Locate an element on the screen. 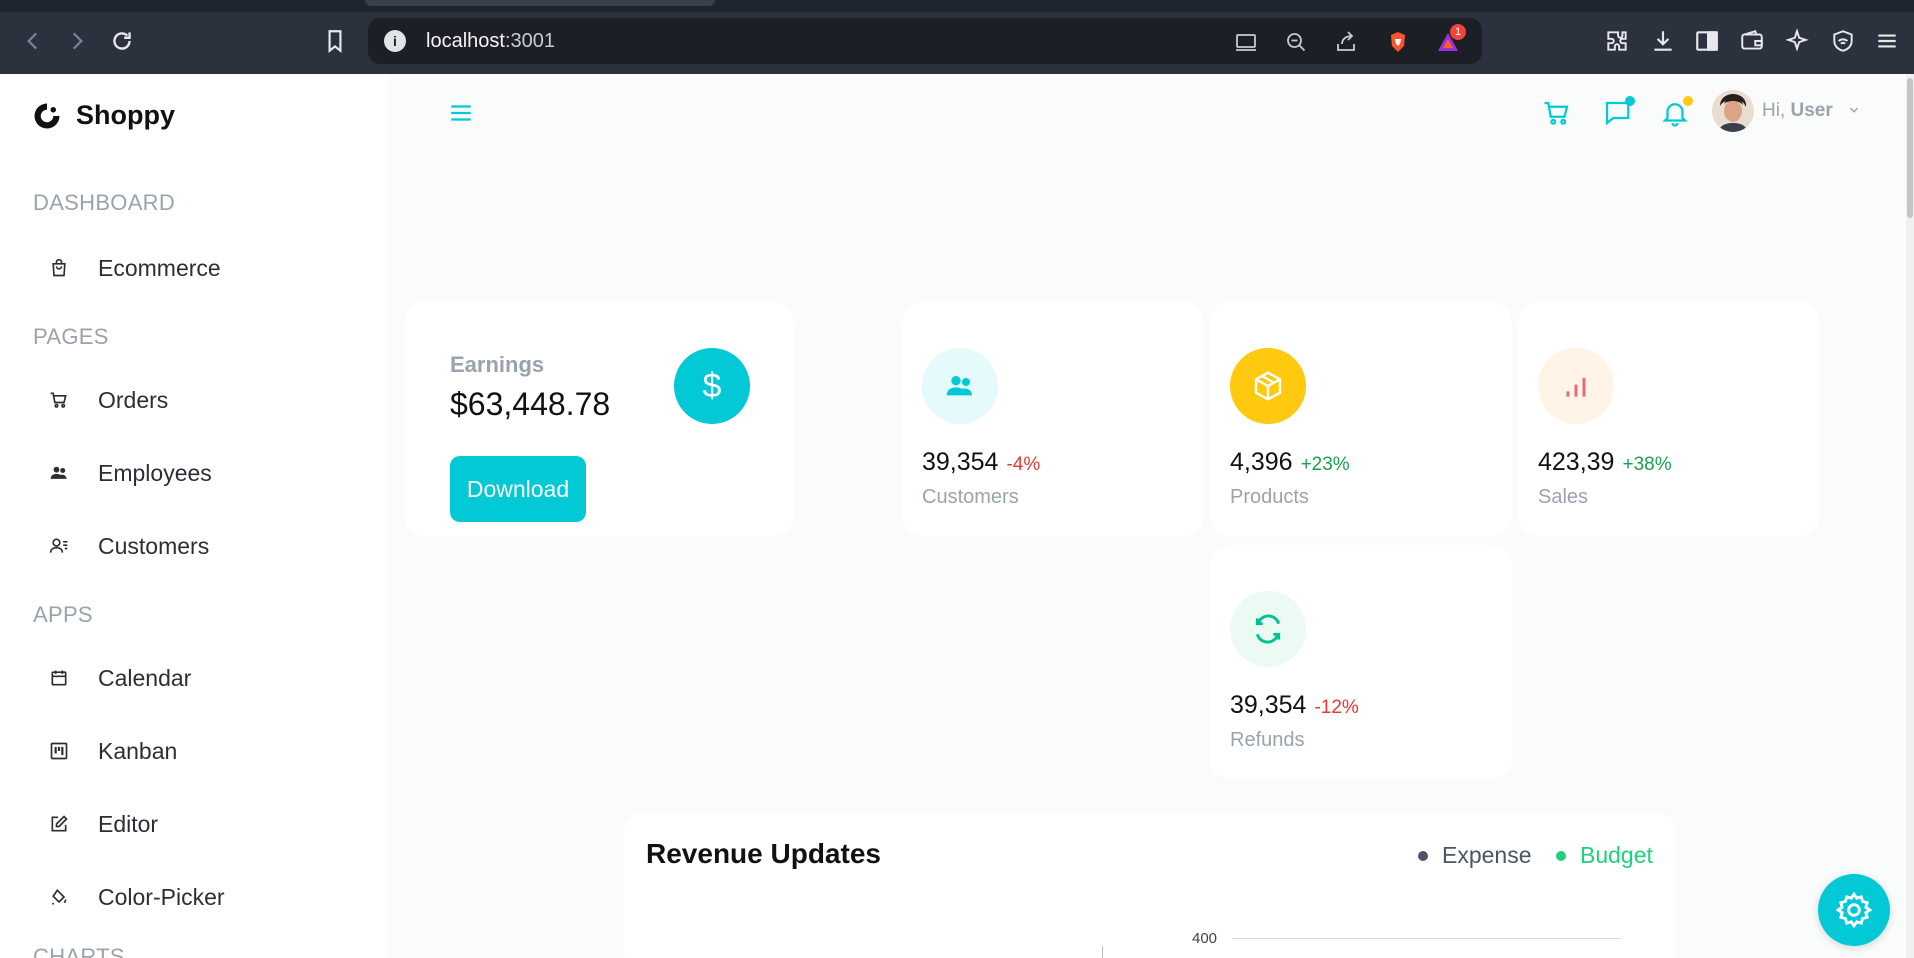  sidebar-item-label: Customers is located at coordinates (154, 545).